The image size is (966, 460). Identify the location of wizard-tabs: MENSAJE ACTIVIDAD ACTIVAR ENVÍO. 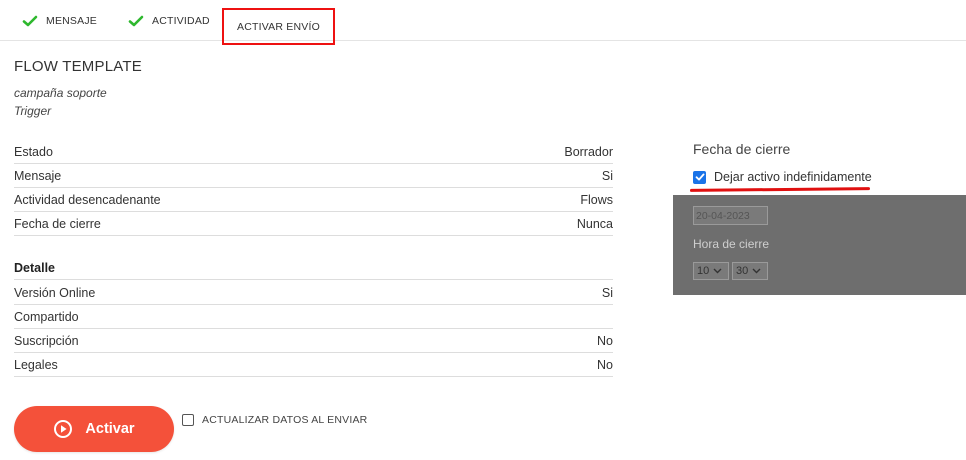
(483, 22).